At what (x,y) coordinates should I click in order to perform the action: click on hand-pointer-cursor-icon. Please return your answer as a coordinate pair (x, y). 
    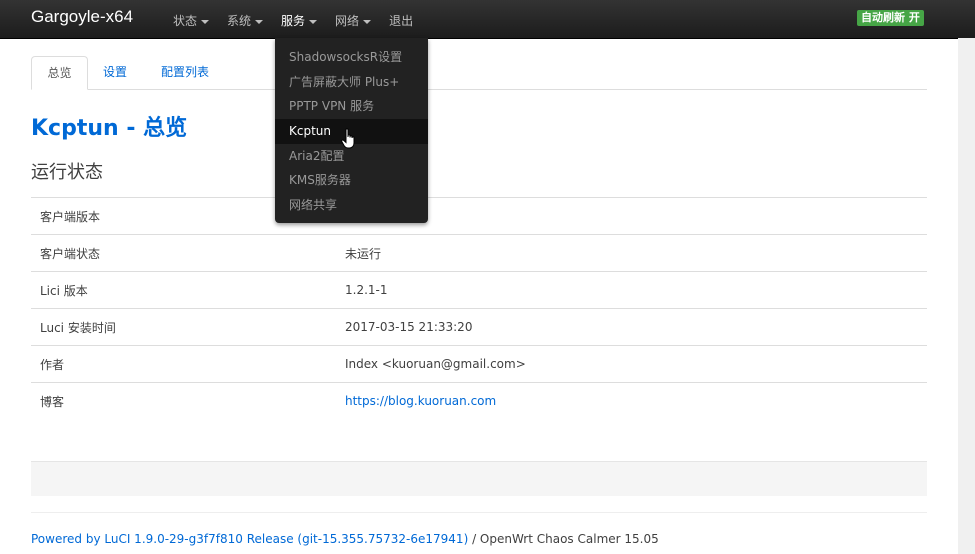
    Looking at the image, I should click on (348, 138).